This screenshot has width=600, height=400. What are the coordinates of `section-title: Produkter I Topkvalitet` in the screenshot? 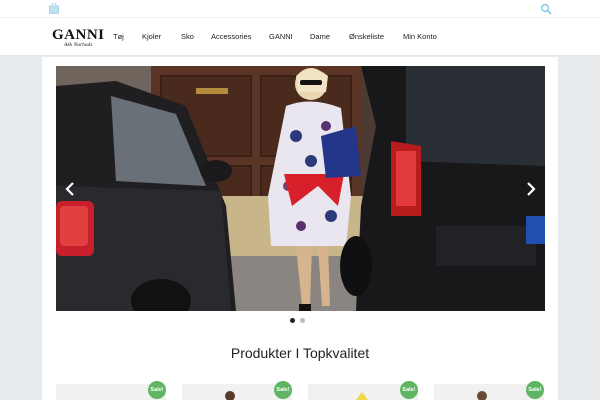 It's located at (300, 353).